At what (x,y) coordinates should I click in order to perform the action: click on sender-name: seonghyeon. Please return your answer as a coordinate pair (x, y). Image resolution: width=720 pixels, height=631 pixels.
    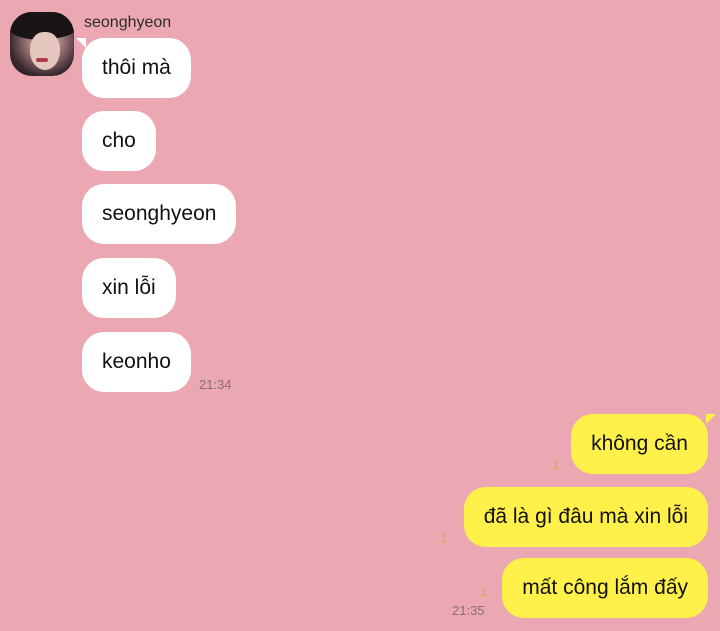
    Looking at the image, I should click on (127, 23).